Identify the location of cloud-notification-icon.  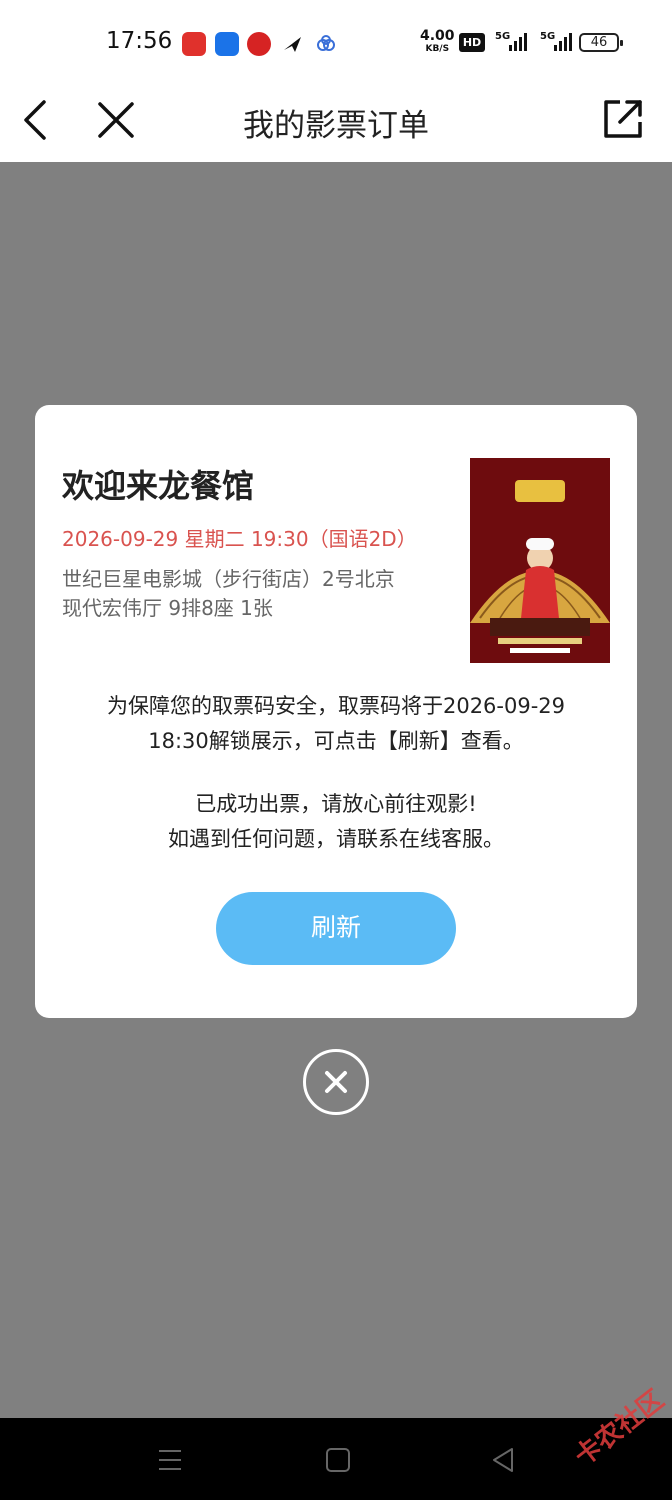
(326, 43).